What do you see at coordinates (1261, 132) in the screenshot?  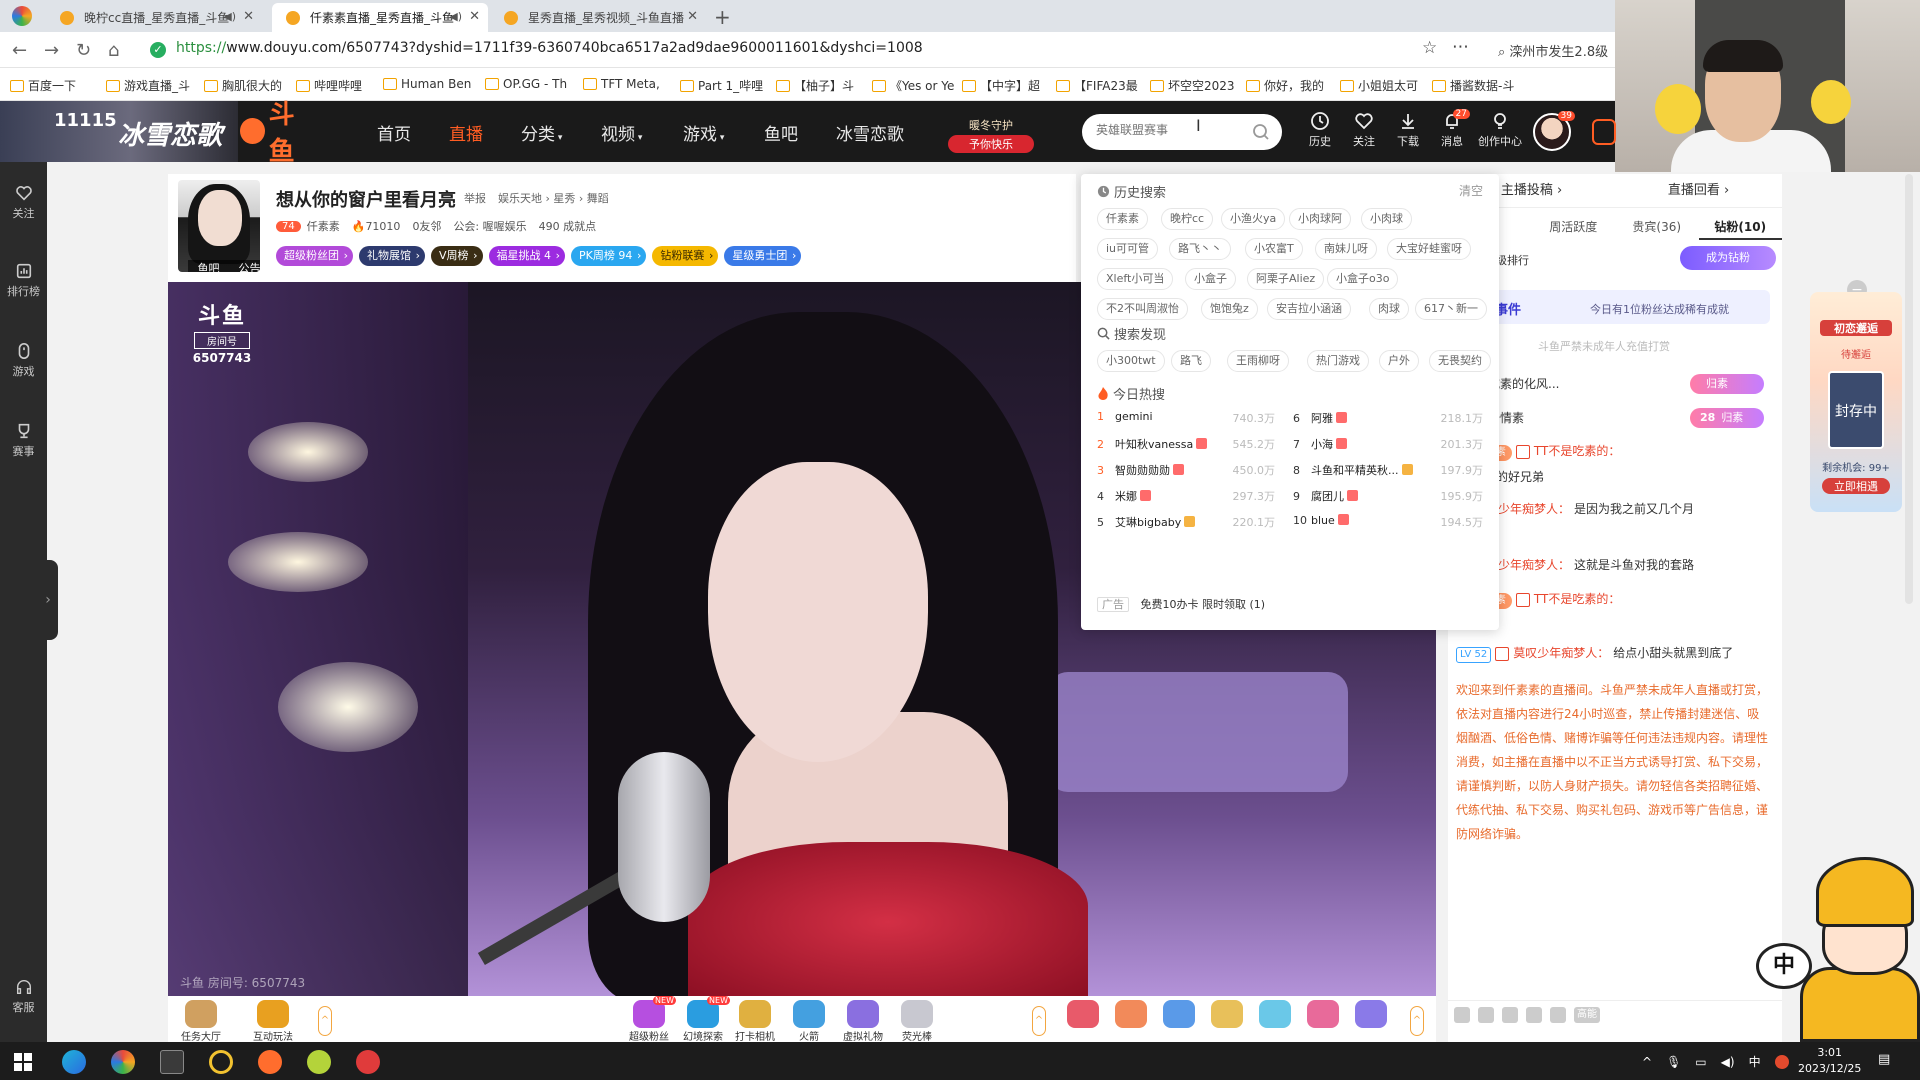 I see `search-icon` at bounding box center [1261, 132].